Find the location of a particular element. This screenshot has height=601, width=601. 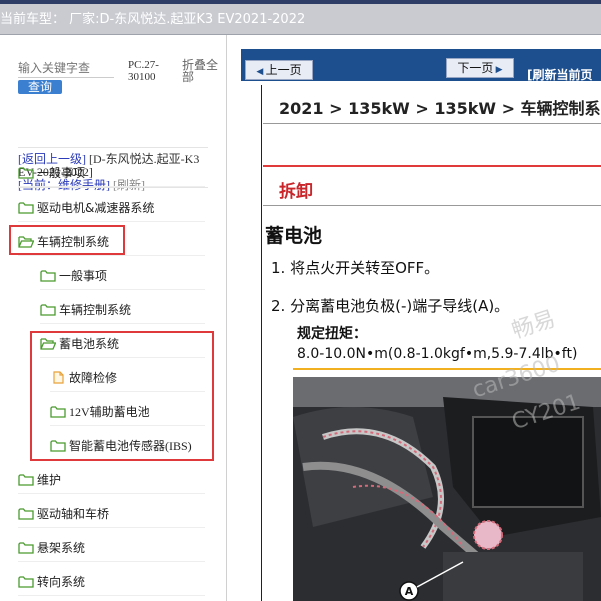

watermark: 畅易 is located at coordinates (533, 325).